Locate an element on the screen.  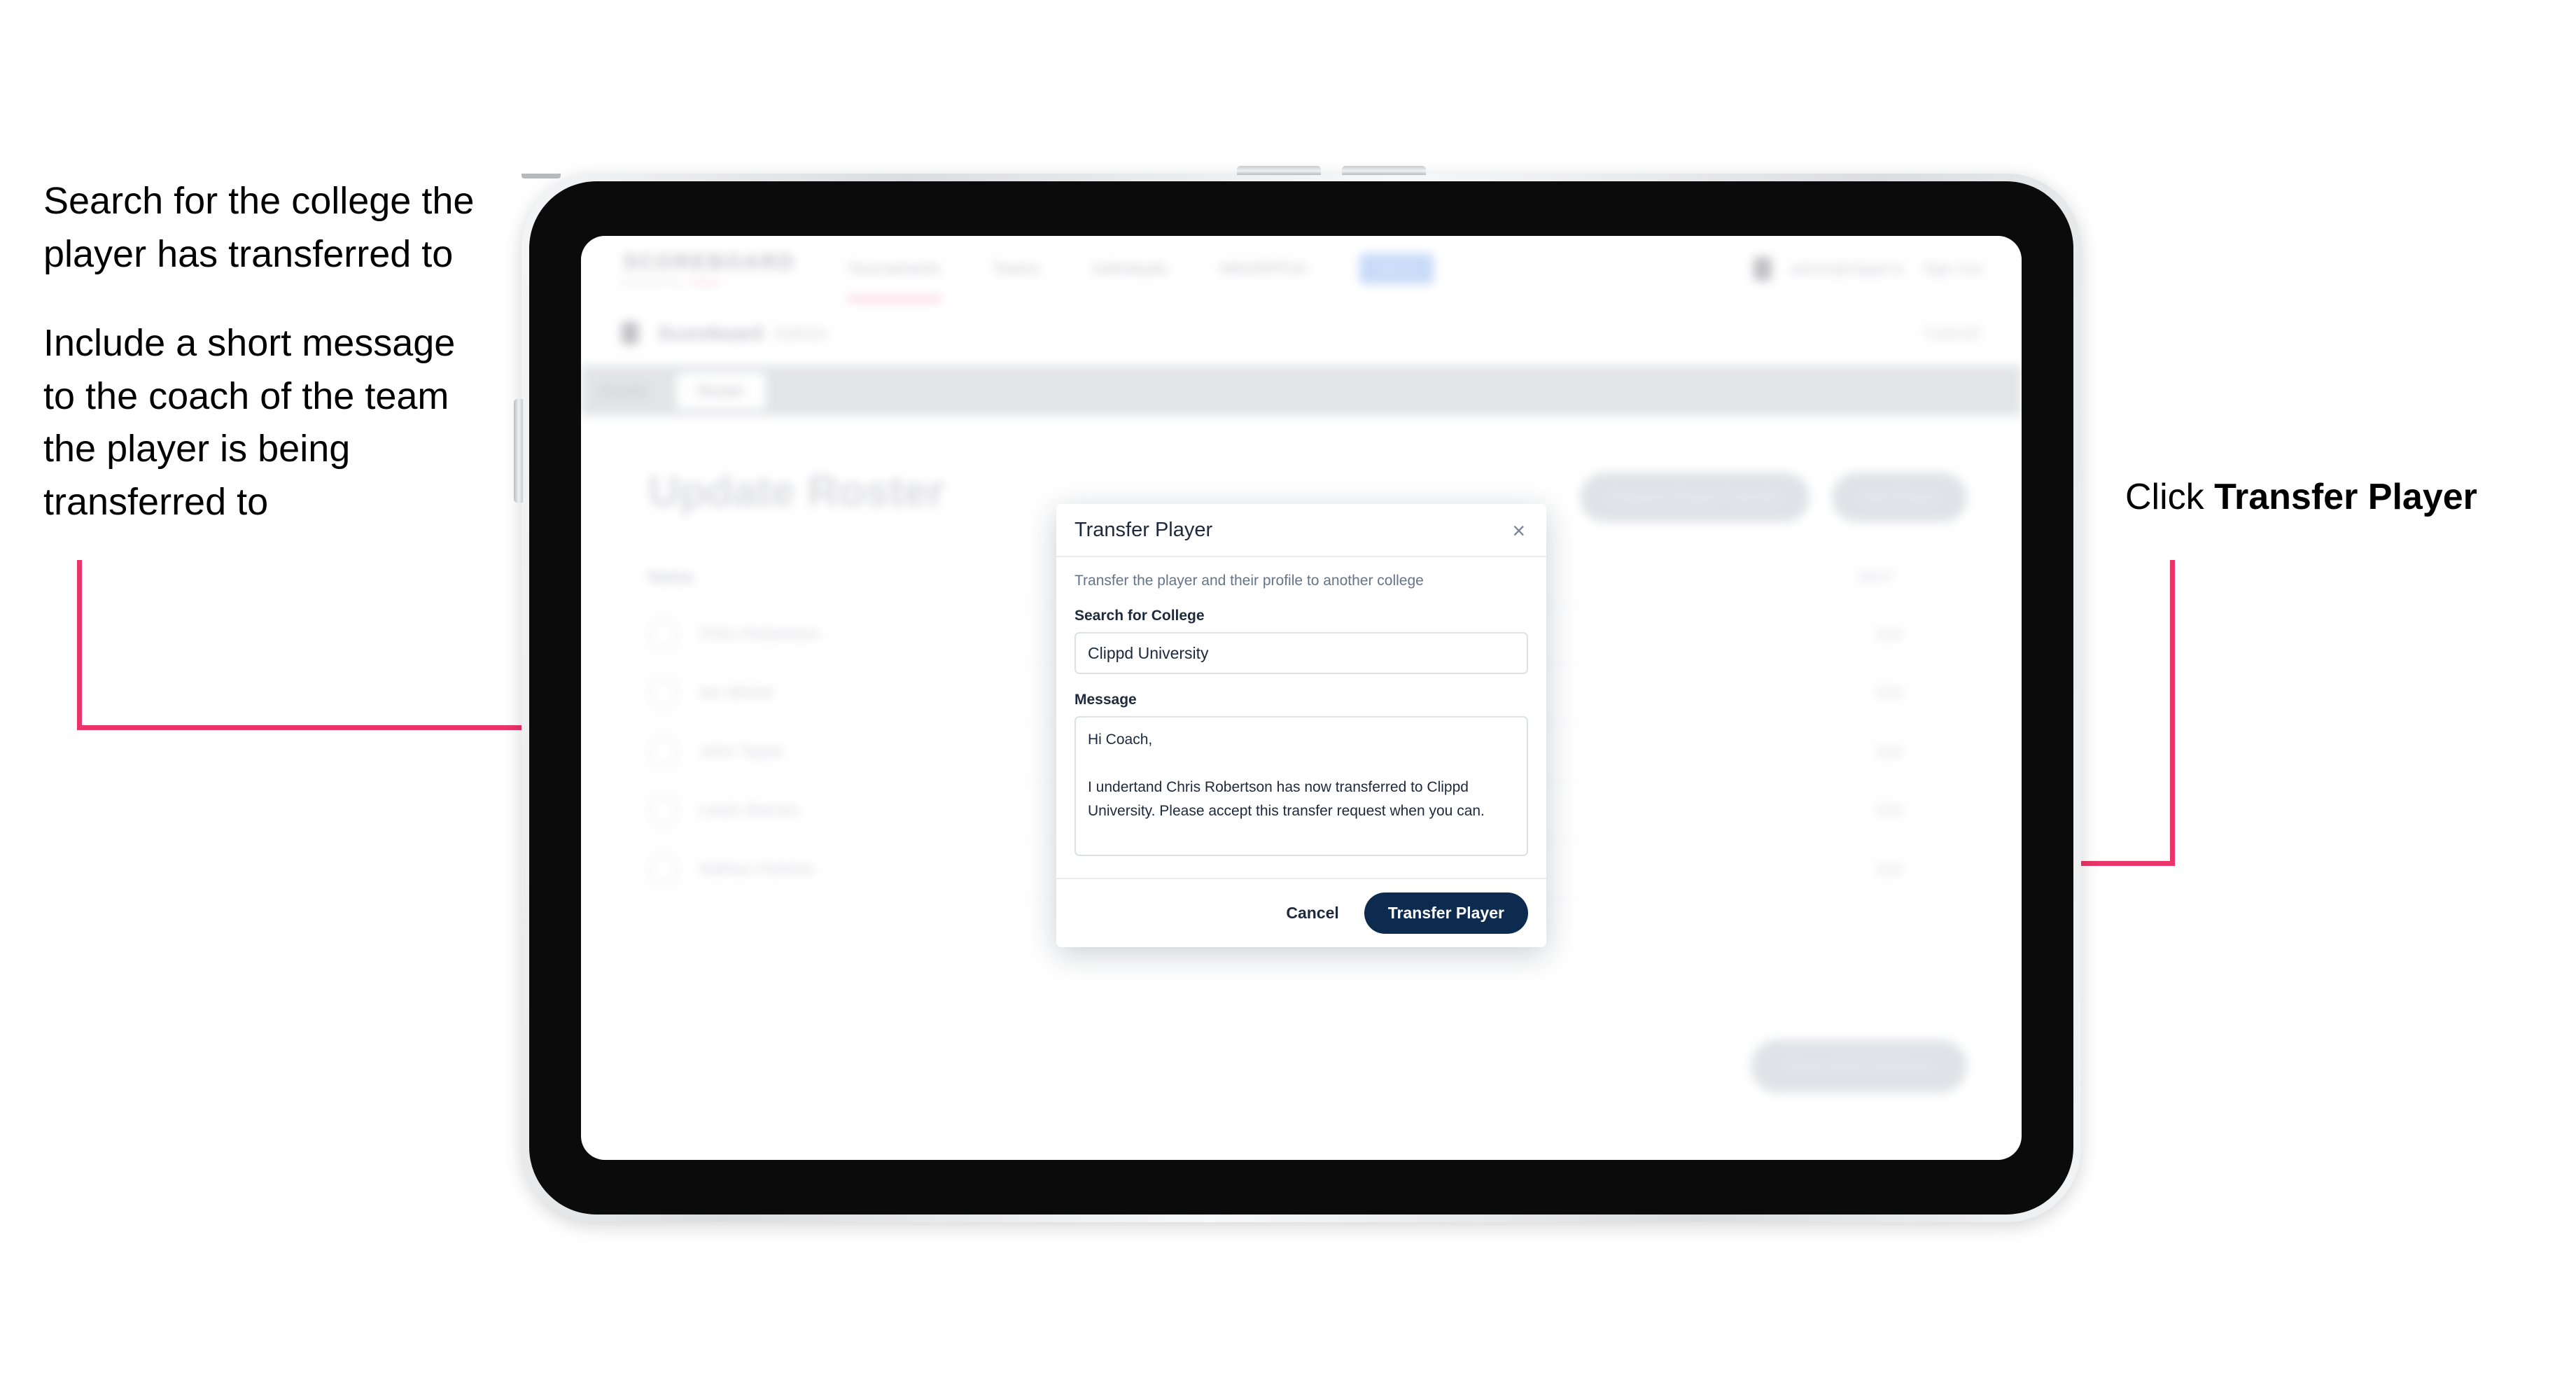
nav-item-wagr-pga: WAGR/PGA is located at coordinates (1263, 268).